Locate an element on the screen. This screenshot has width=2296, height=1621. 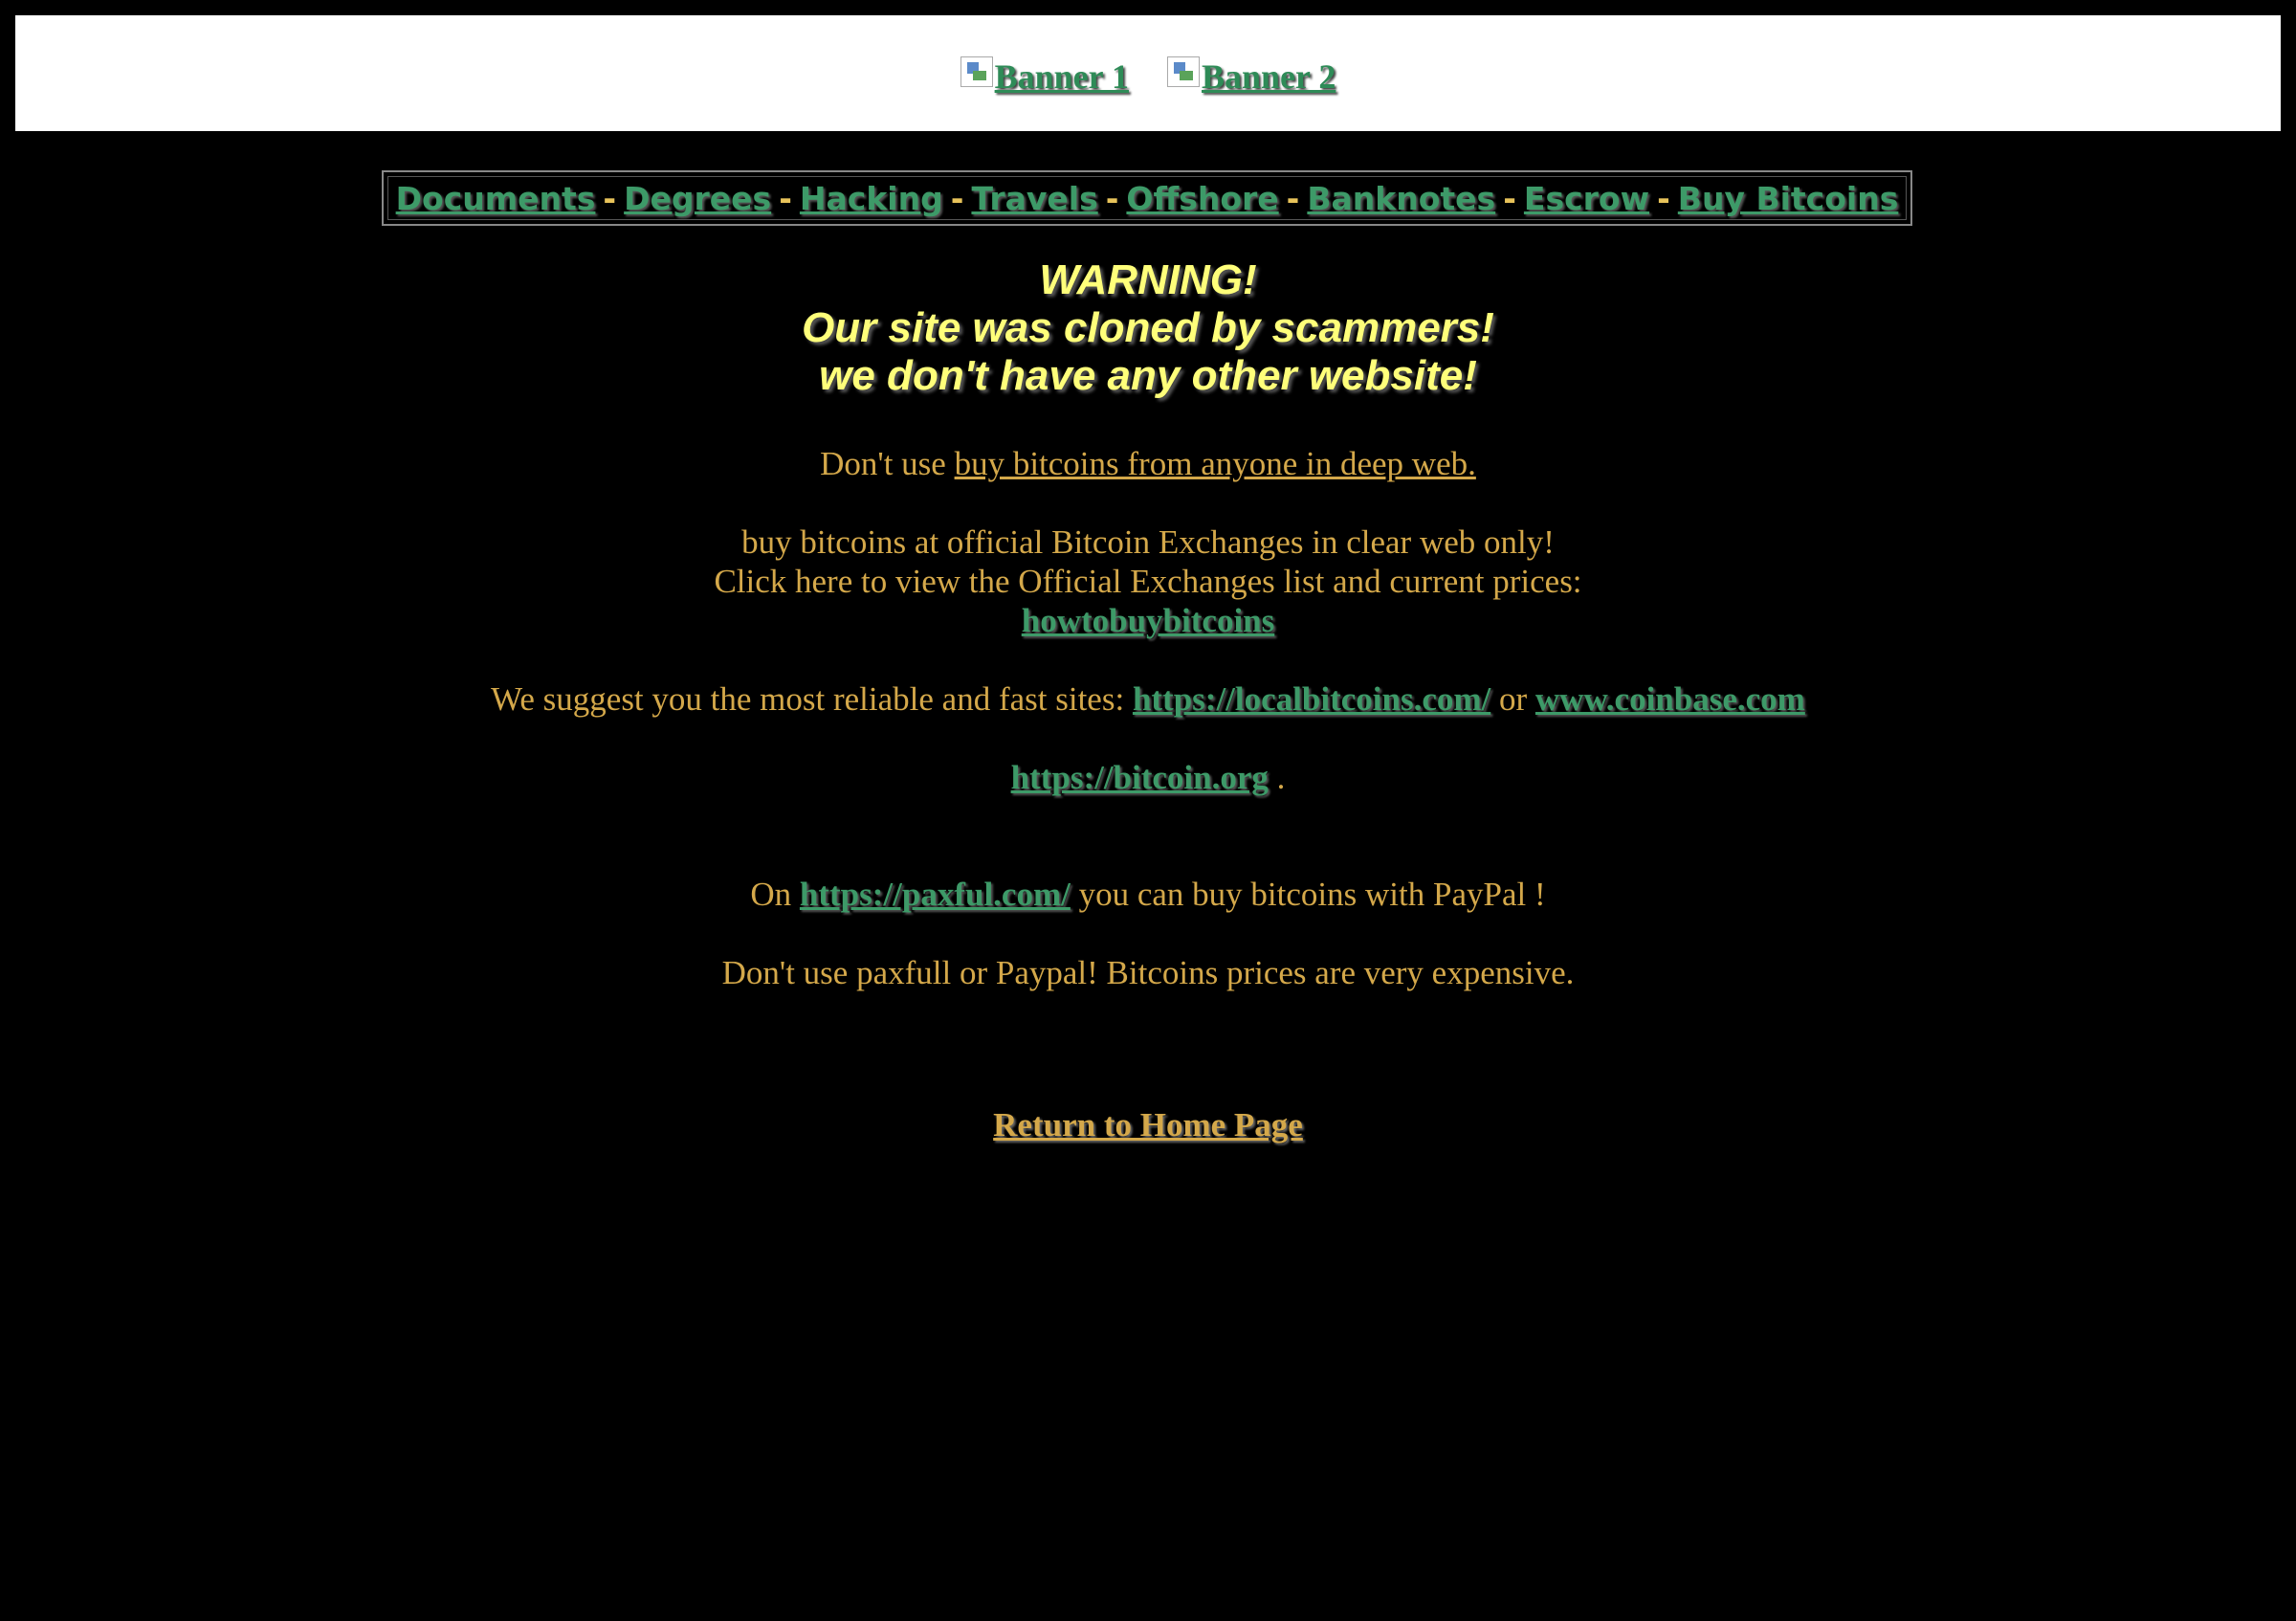
warning-line-3: we don't have any other website! is located at coordinates (1148, 375).